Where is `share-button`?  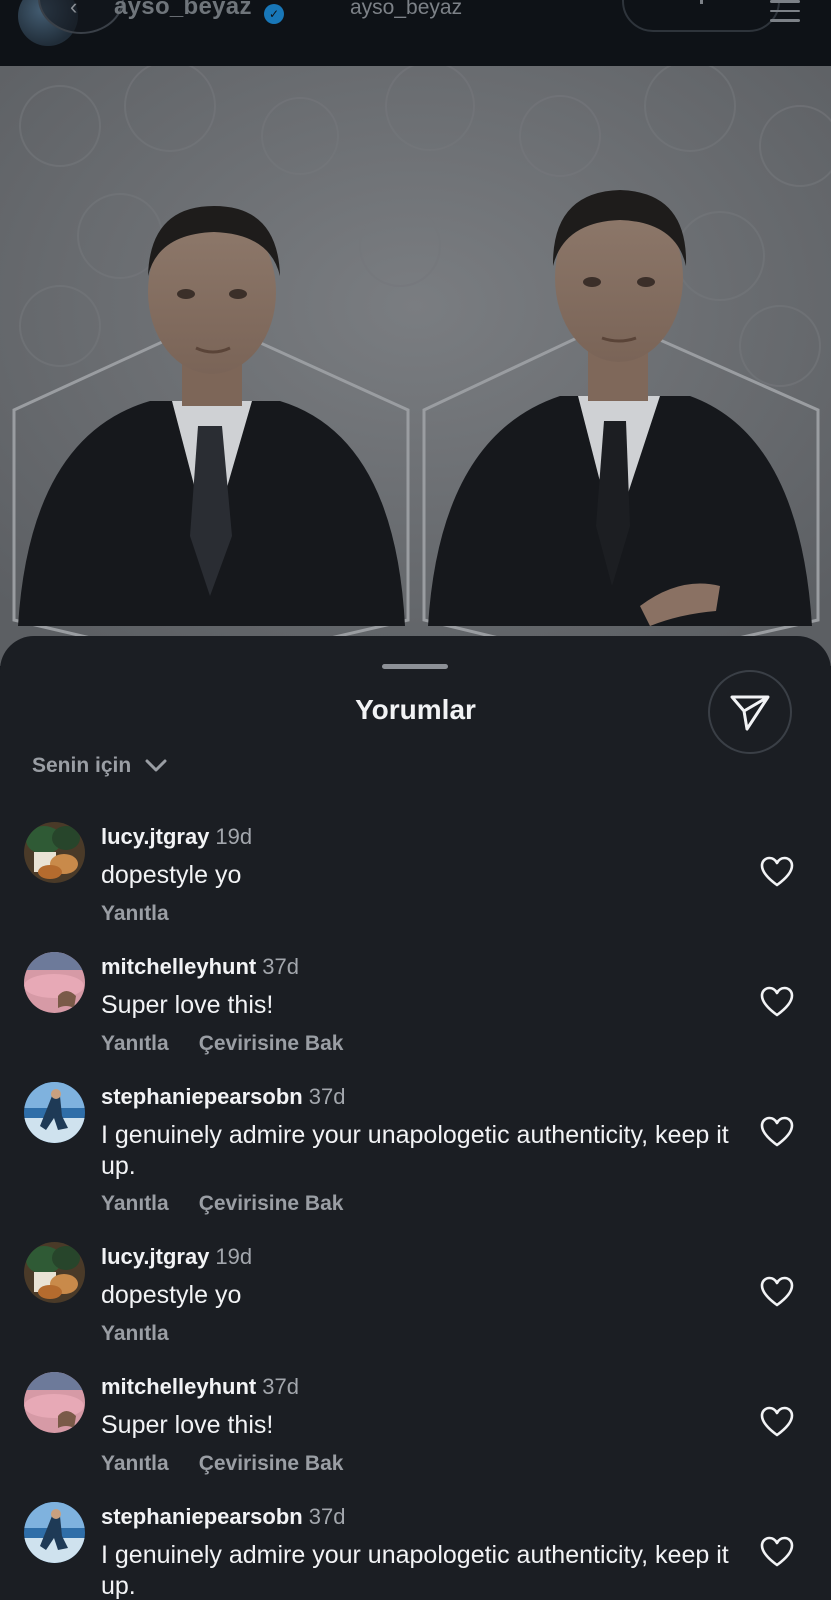 share-button is located at coordinates (750, 712).